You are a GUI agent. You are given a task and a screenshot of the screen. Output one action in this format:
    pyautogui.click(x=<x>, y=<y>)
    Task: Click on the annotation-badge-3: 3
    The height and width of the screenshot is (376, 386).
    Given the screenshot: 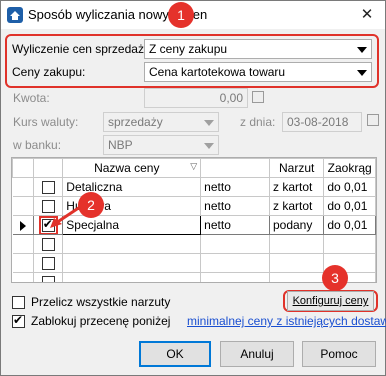 What is the action you would take?
    pyautogui.click(x=335, y=278)
    